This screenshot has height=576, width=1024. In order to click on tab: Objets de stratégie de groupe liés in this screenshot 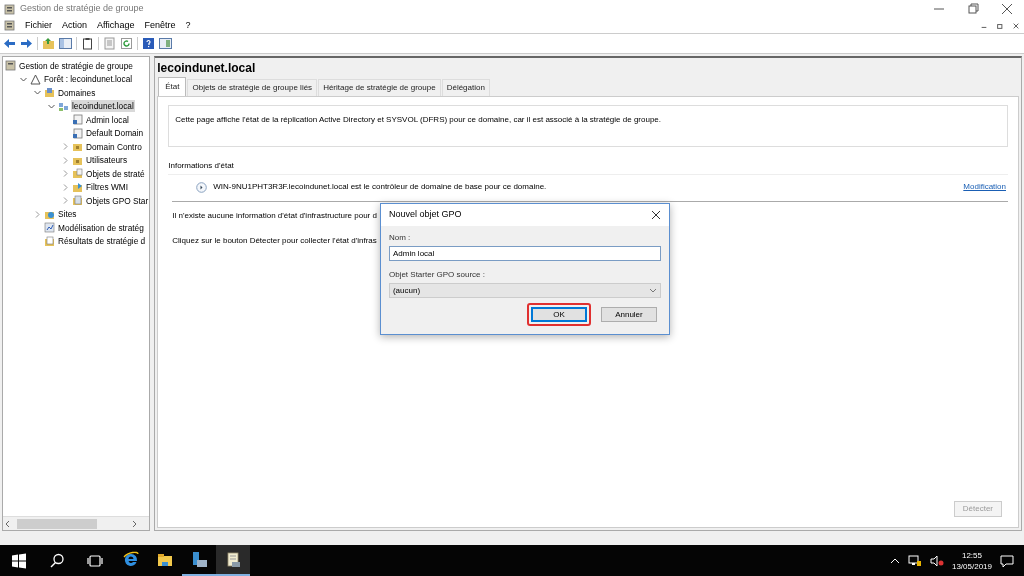, I will do `click(252, 87)`.